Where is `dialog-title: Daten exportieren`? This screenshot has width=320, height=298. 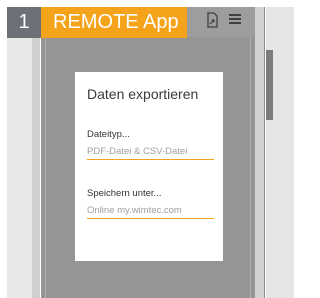 dialog-title: Daten exportieren is located at coordinates (143, 94).